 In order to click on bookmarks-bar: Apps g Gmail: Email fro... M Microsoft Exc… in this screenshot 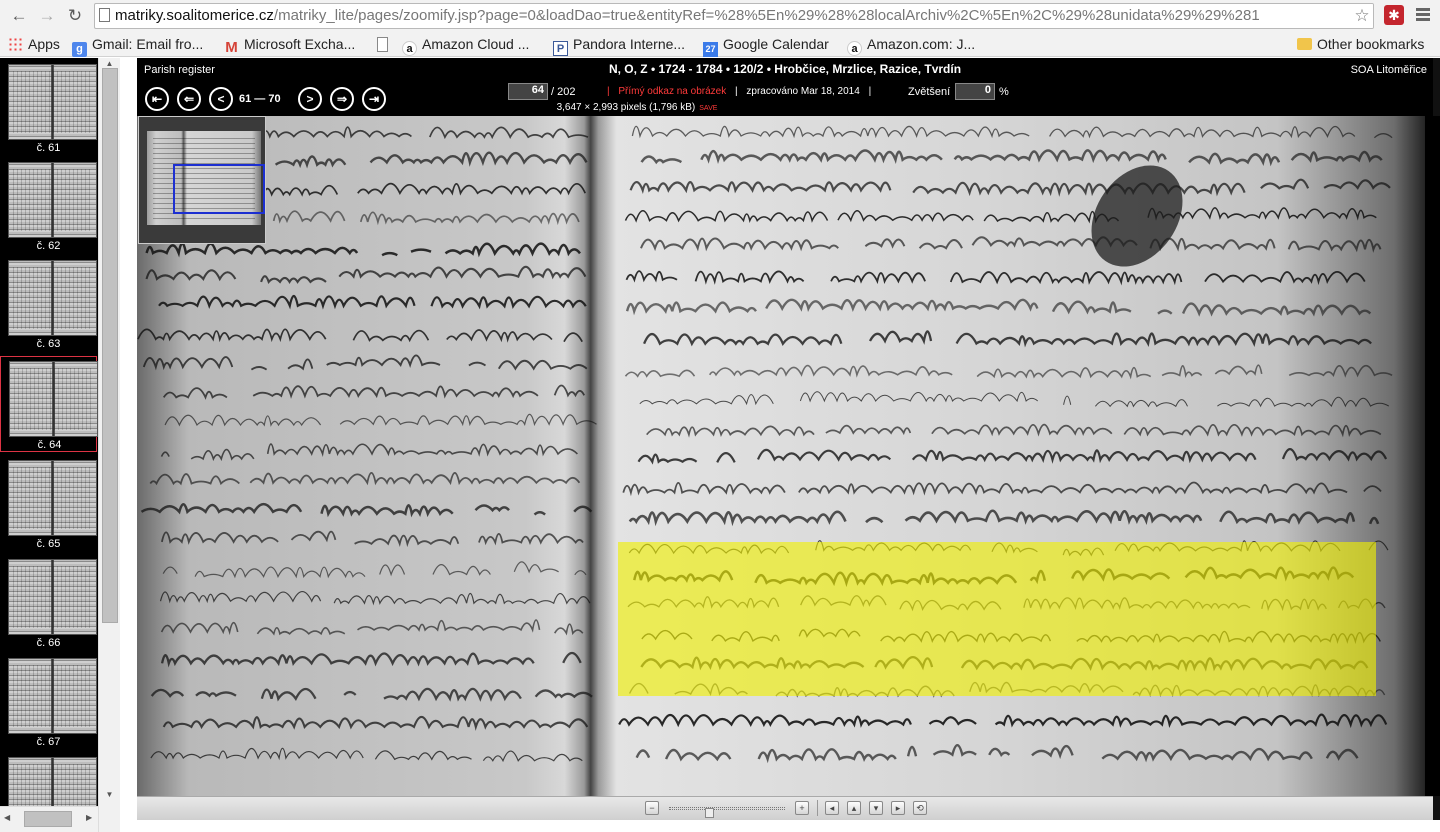, I will do `click(720, 44)`.